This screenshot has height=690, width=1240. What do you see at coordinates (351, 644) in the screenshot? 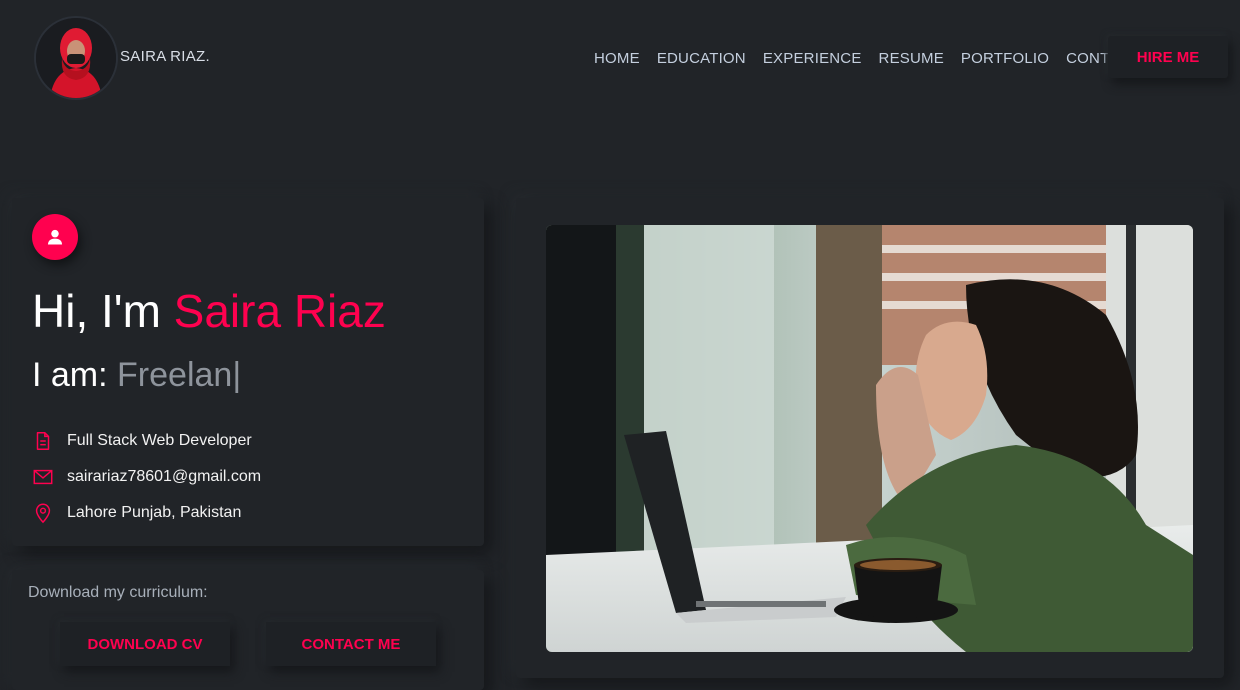
I see `contact-me-button: CONTACT ME` at bounding box center [351, 644].